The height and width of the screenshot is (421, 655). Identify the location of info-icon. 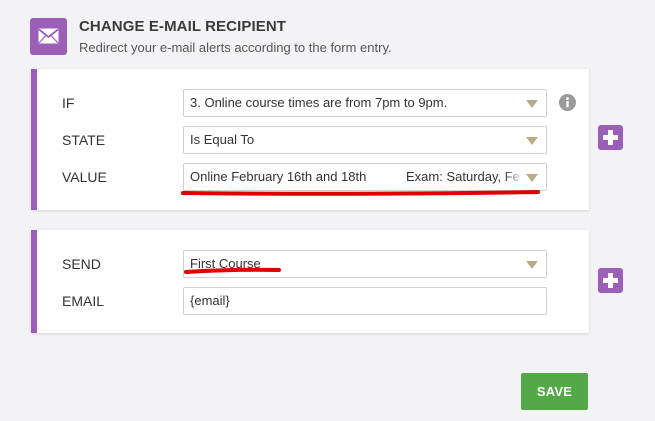
(567, 102).